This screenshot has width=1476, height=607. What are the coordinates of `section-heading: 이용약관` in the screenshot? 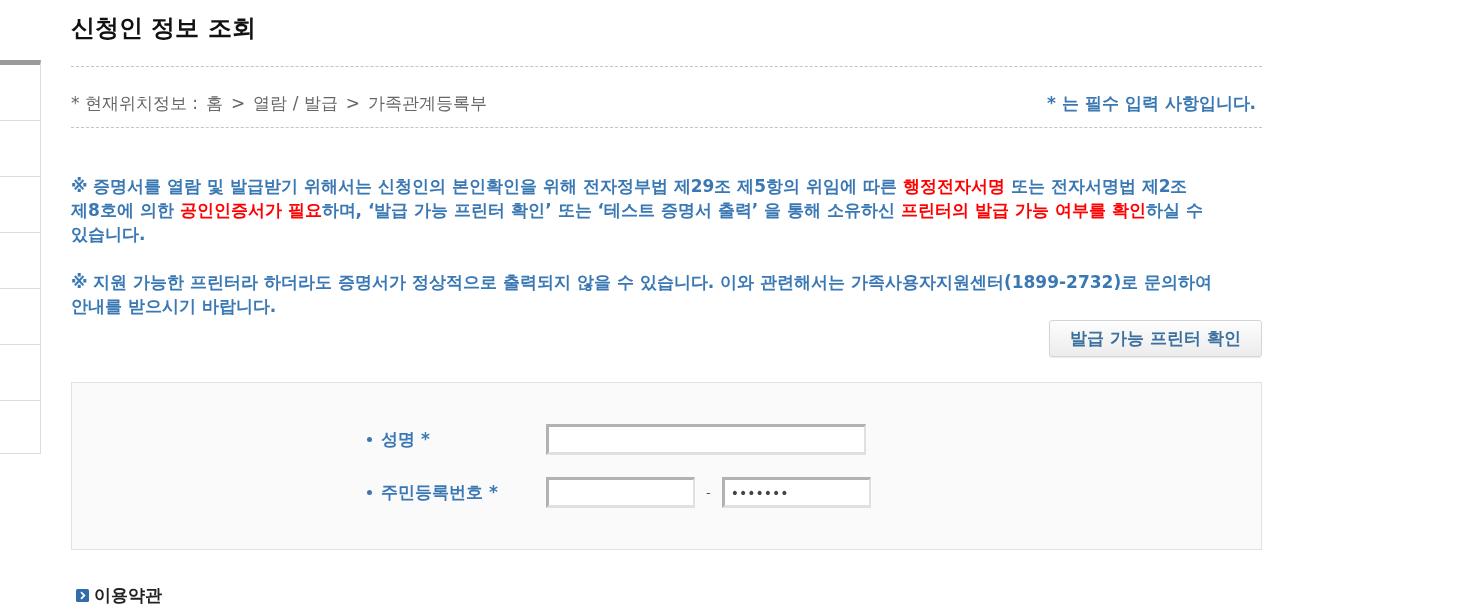 It's located at (128, 595).